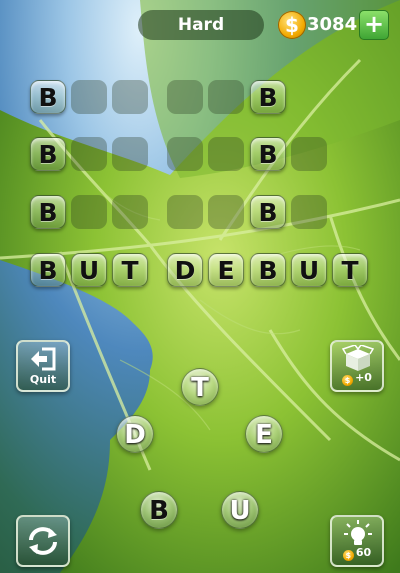  I want to click on lightbulb-icon, so click(358, 532).